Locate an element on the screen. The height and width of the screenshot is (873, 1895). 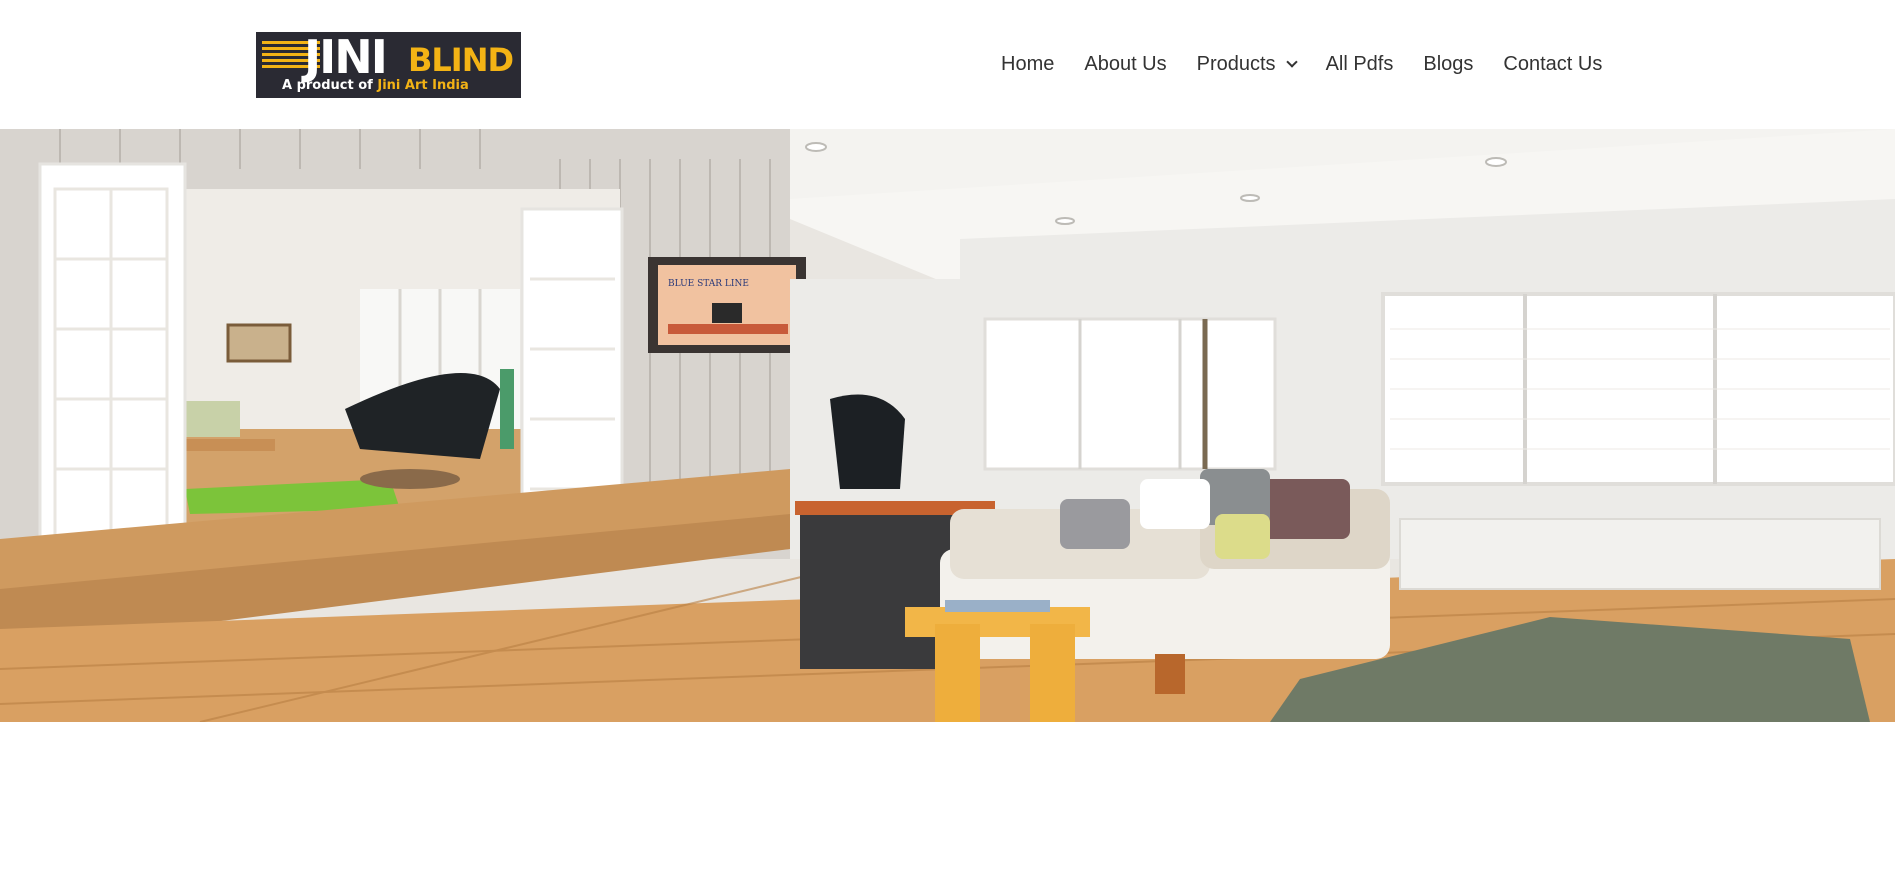
site-logo: JINI BLIND A product of Jini Art India is located at coordinates (388, 65).